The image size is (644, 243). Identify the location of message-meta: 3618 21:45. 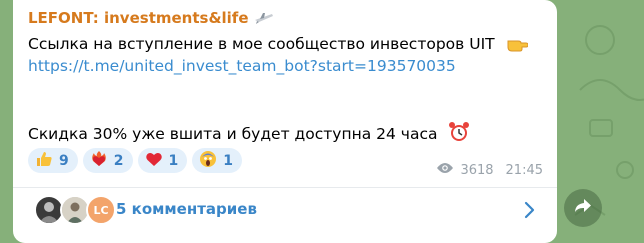
(489, 170).